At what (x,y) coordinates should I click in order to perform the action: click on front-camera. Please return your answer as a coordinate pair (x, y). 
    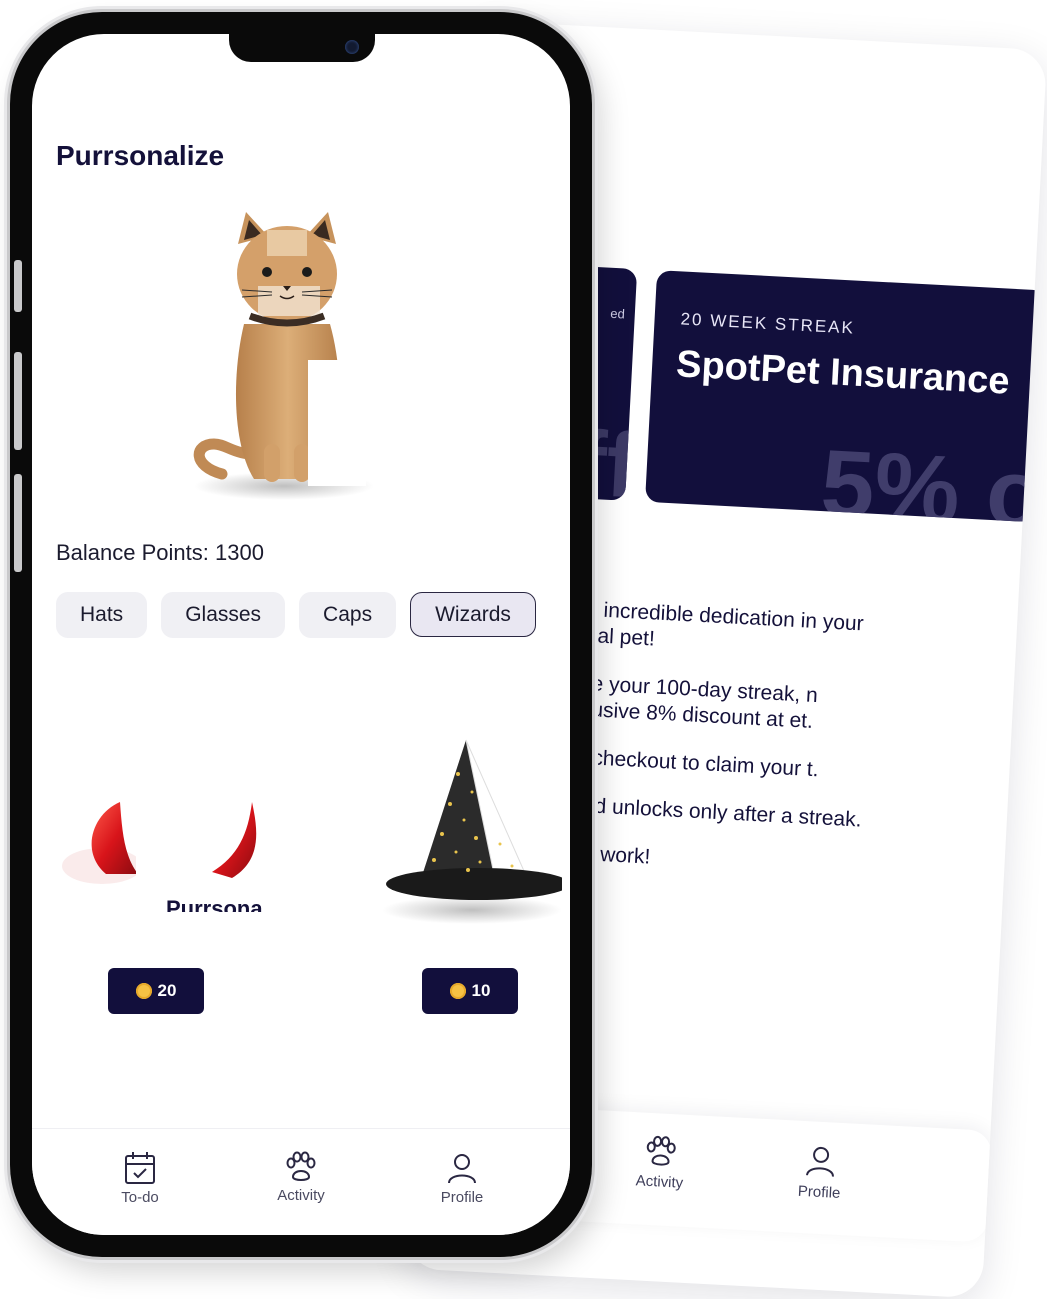
    Looking at the image, I should click on (352, 47).